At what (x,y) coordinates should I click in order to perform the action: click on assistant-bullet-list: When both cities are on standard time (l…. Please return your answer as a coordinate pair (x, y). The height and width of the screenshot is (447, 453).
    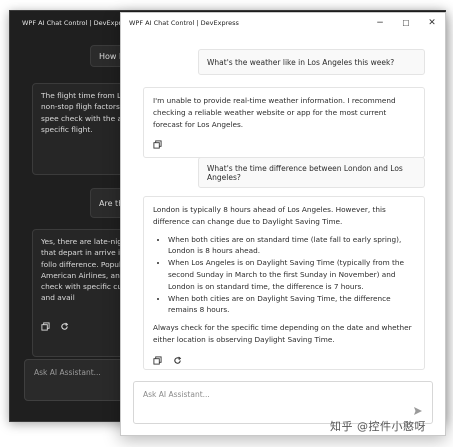
    Looking at the image, I should click on (284, 275).